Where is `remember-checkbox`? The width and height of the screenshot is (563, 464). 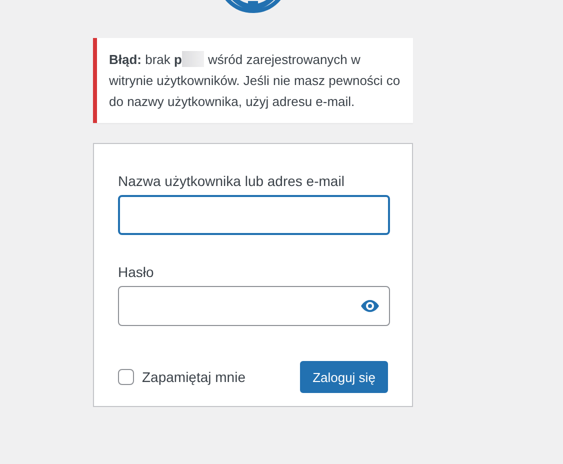 remember-checkbox is located at coordinates (126, 377).